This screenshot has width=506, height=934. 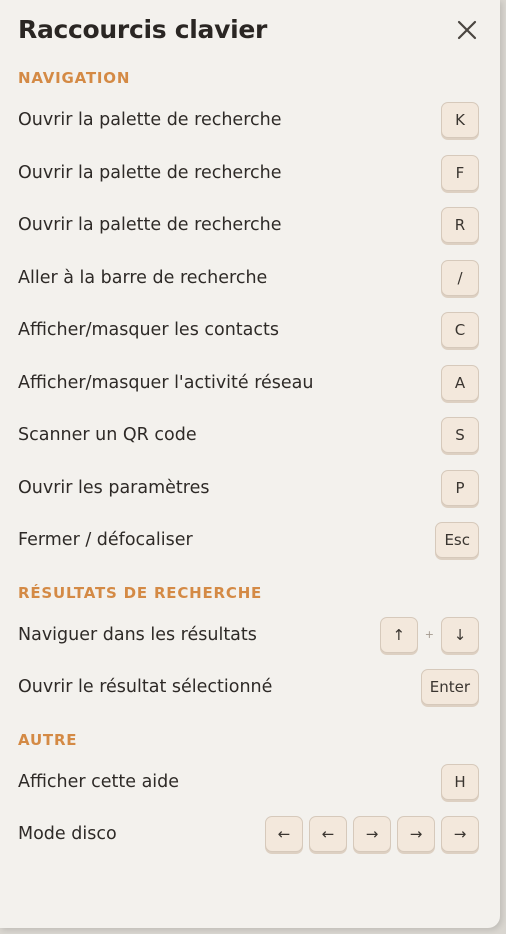 I want to click on shortcut-keys: R, so click(x=460, y=225).